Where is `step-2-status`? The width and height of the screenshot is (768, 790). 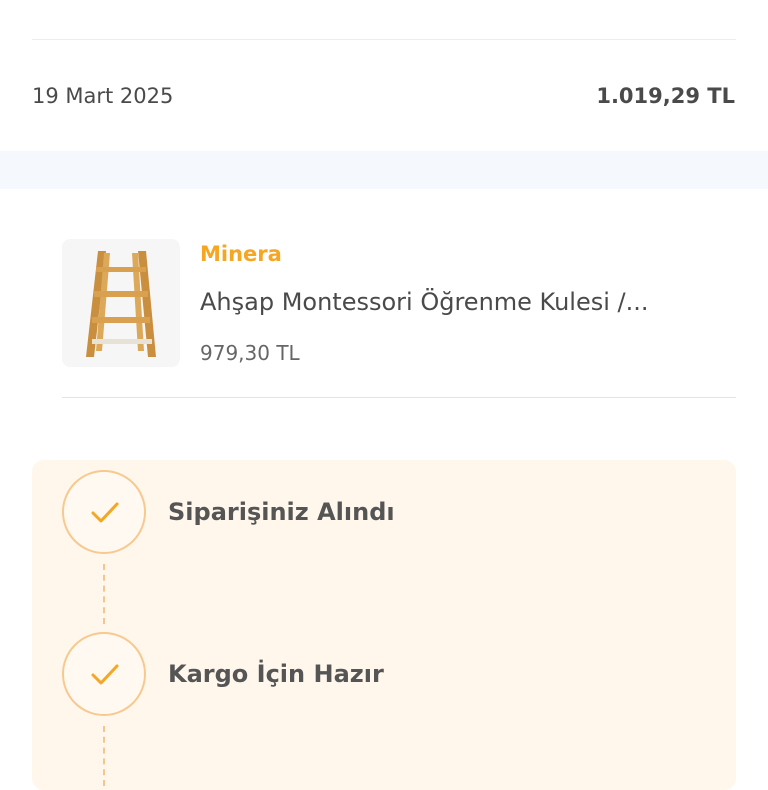 step-2-status is located at coordinates (104, 674).